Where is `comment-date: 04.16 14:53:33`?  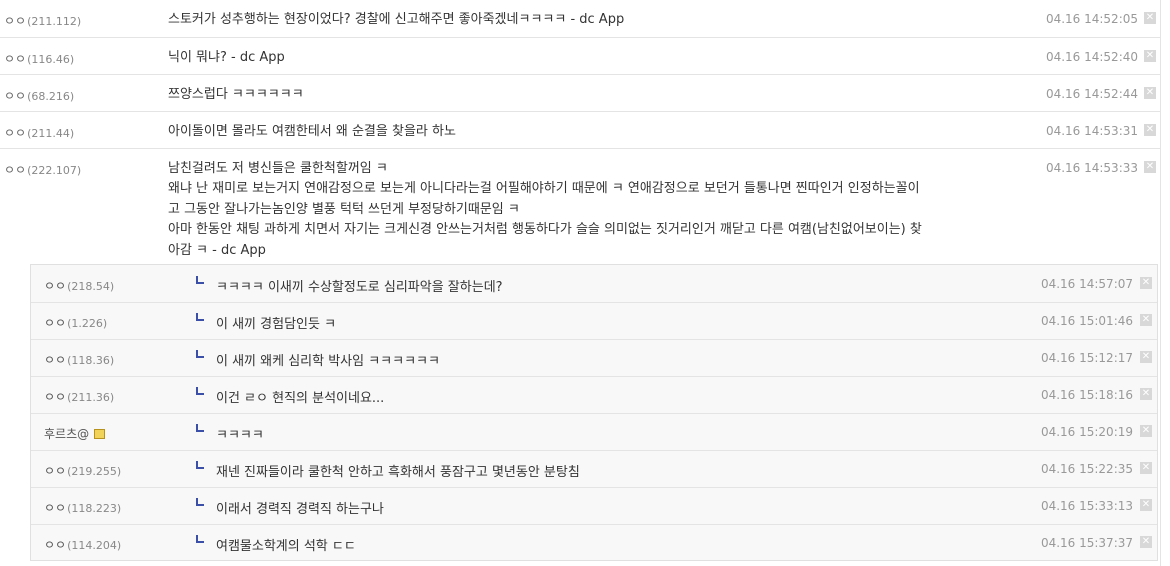 comment-date: 04.16 14:53:33 is located at coordinates (1091, 168).